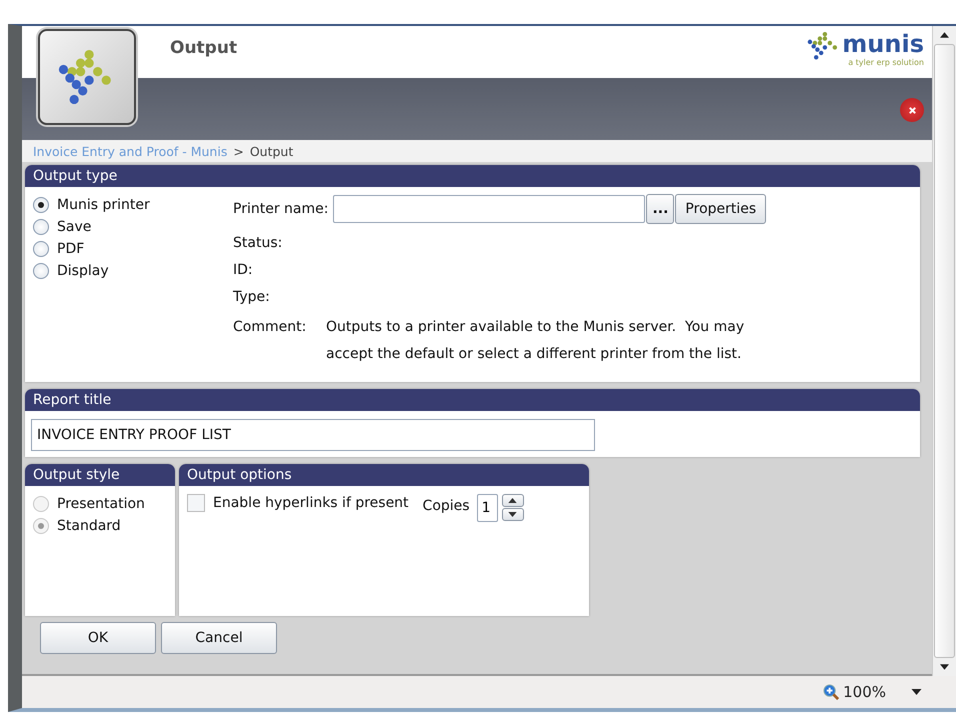 The image size is (956, 719). I want to click on zoom-icon, so click(831, 692).